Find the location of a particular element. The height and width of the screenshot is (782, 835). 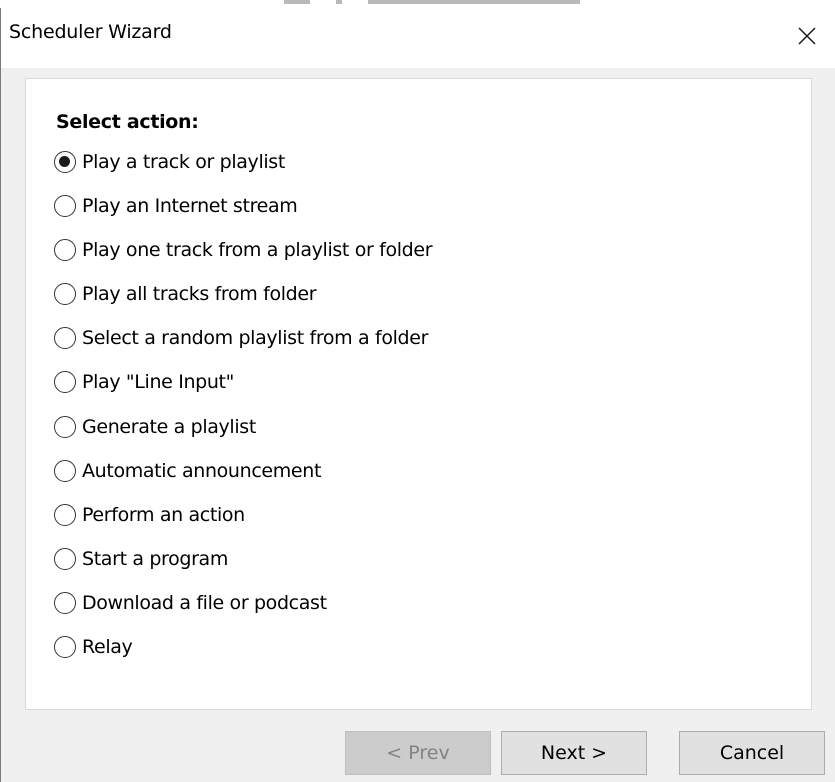

option-play-track-or-playlist: Play a track or playlist is located at coordinates (243, 171).